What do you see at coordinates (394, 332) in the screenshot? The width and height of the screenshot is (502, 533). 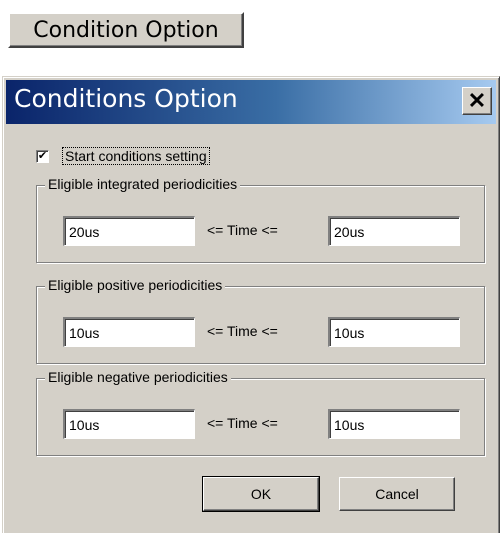 I see `positive-max-input` at bounding box center [394, 332].